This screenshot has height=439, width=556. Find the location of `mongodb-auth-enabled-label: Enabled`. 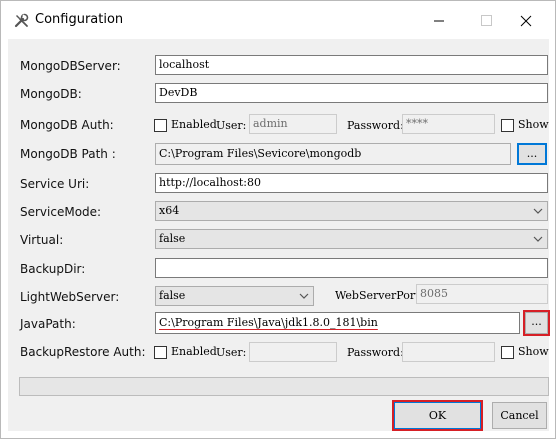

mongodb-auth-enabled-label: Enabled is located at coordinates (194, 124).